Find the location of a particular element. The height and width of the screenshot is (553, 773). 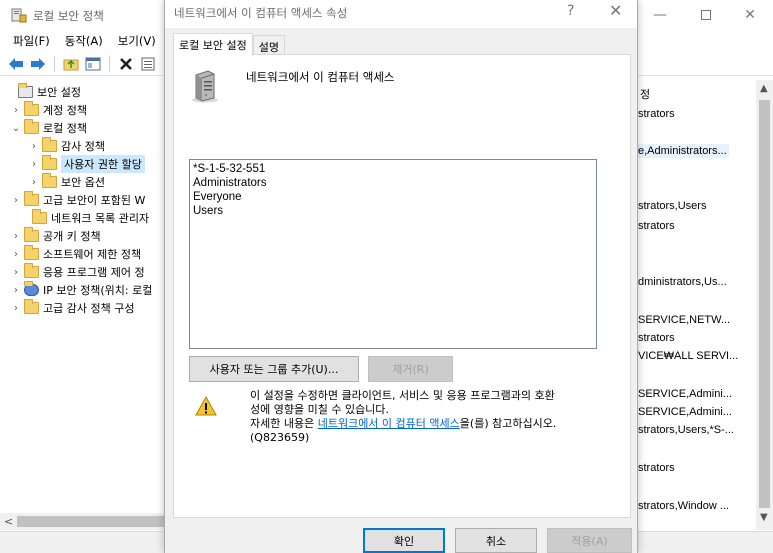

tree-item-label: 응용 프로그램 제어 정 is located at coordinates (94, 272).